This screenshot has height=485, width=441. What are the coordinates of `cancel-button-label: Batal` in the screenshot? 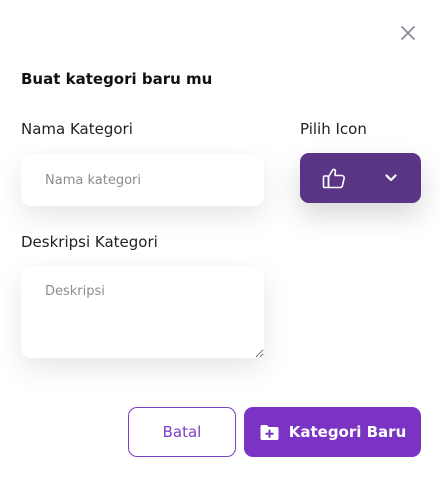 It's located at (182, 432).